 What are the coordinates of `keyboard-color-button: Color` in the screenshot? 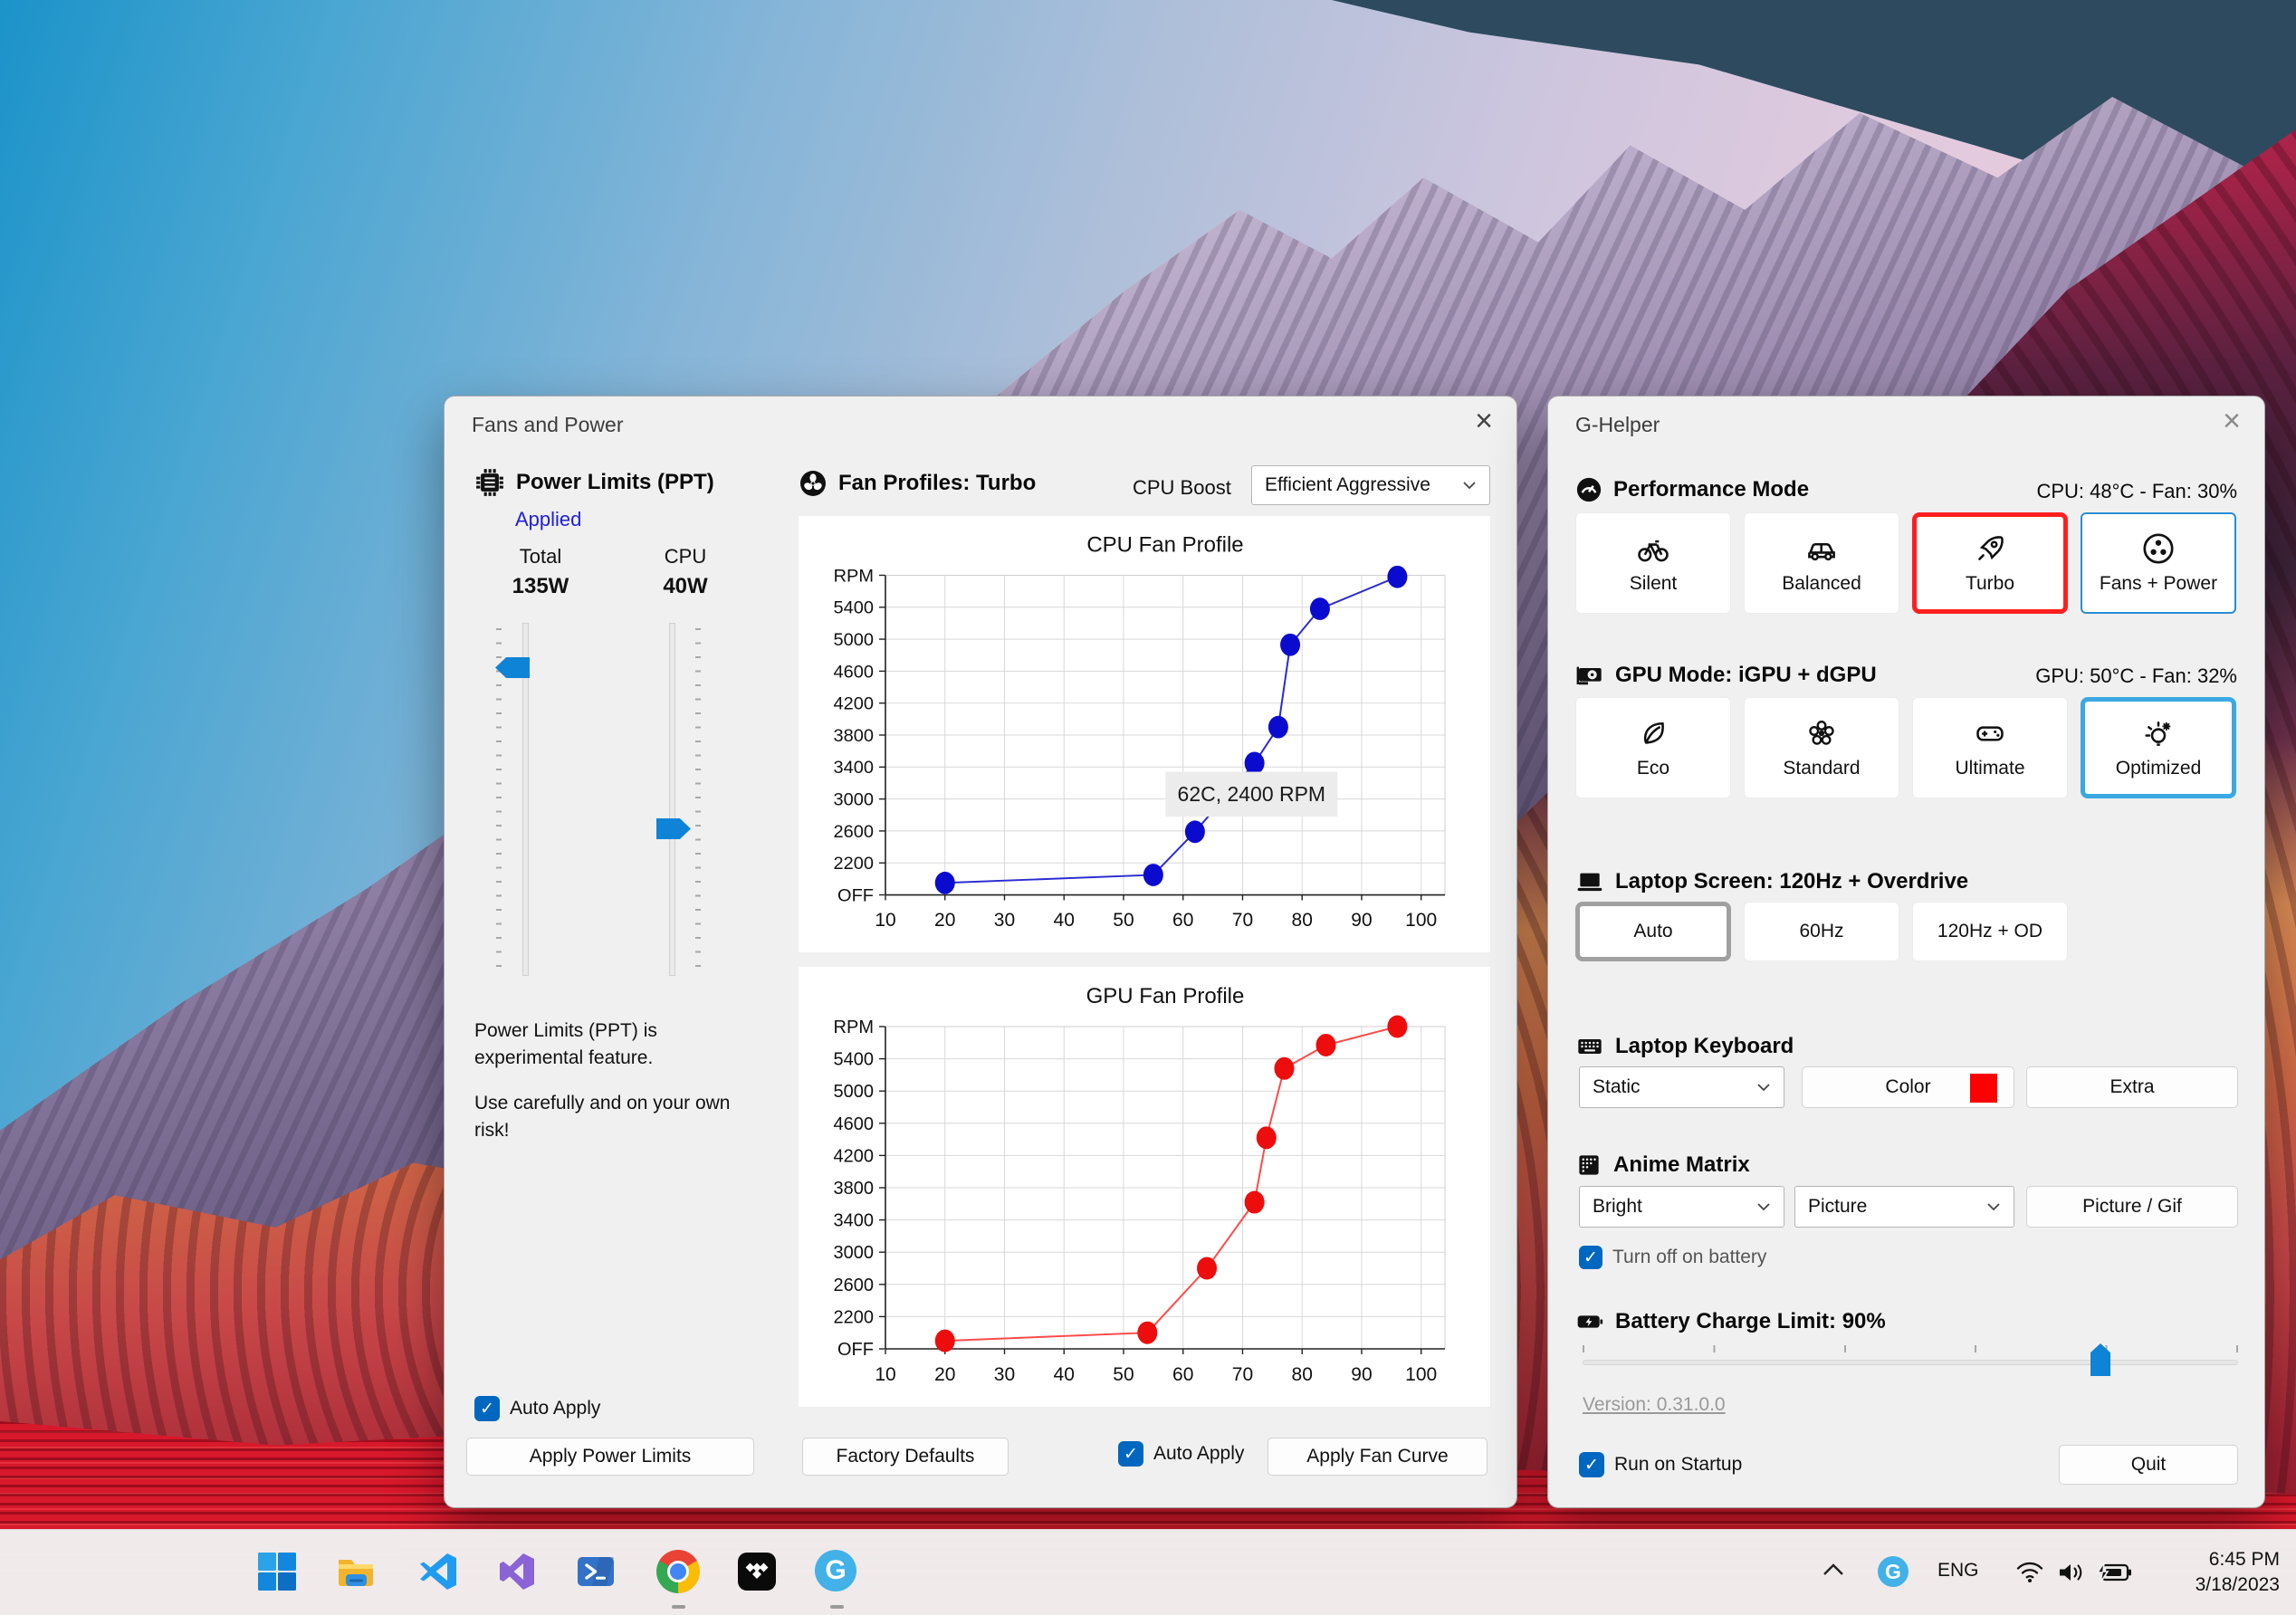 It's located at (1908, 1087).